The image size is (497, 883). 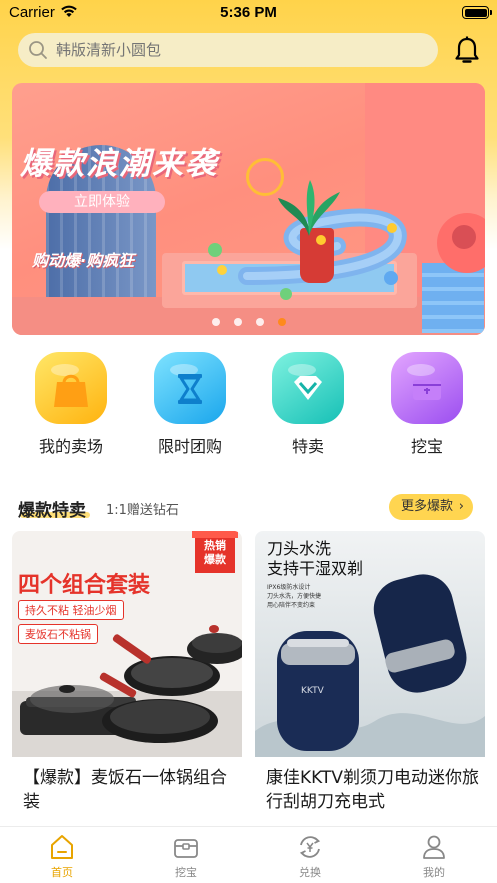 I want to click on category-label: 挖宝, so click(x=426, y=446).